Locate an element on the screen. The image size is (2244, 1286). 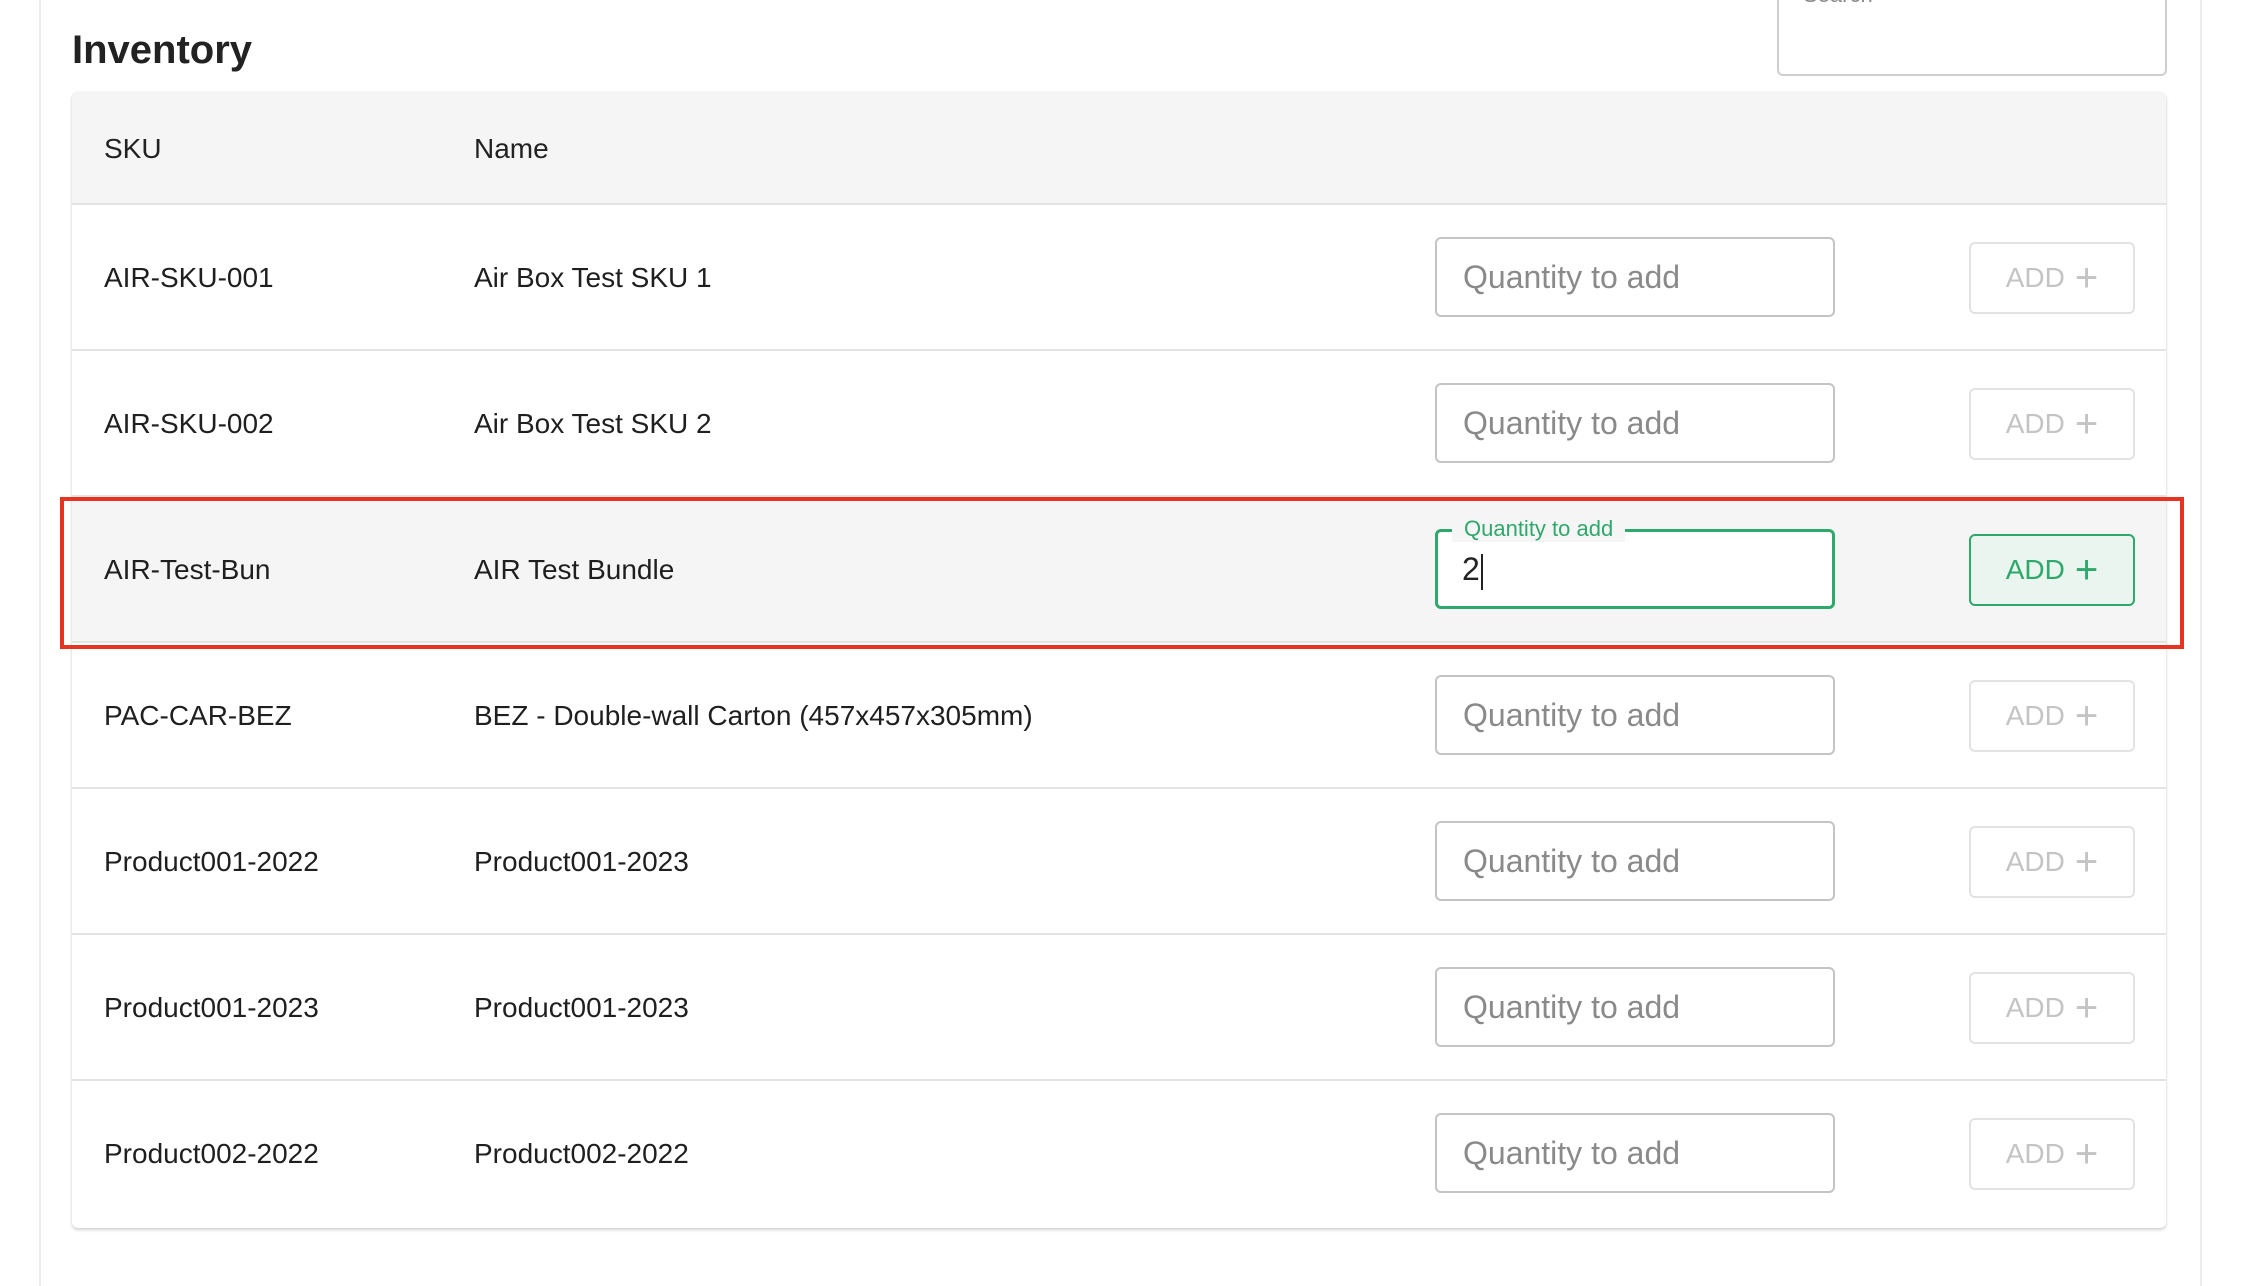
table-row: Product001-2023 Product001-2023 ADD + is located at coordinates (1119, 1008).